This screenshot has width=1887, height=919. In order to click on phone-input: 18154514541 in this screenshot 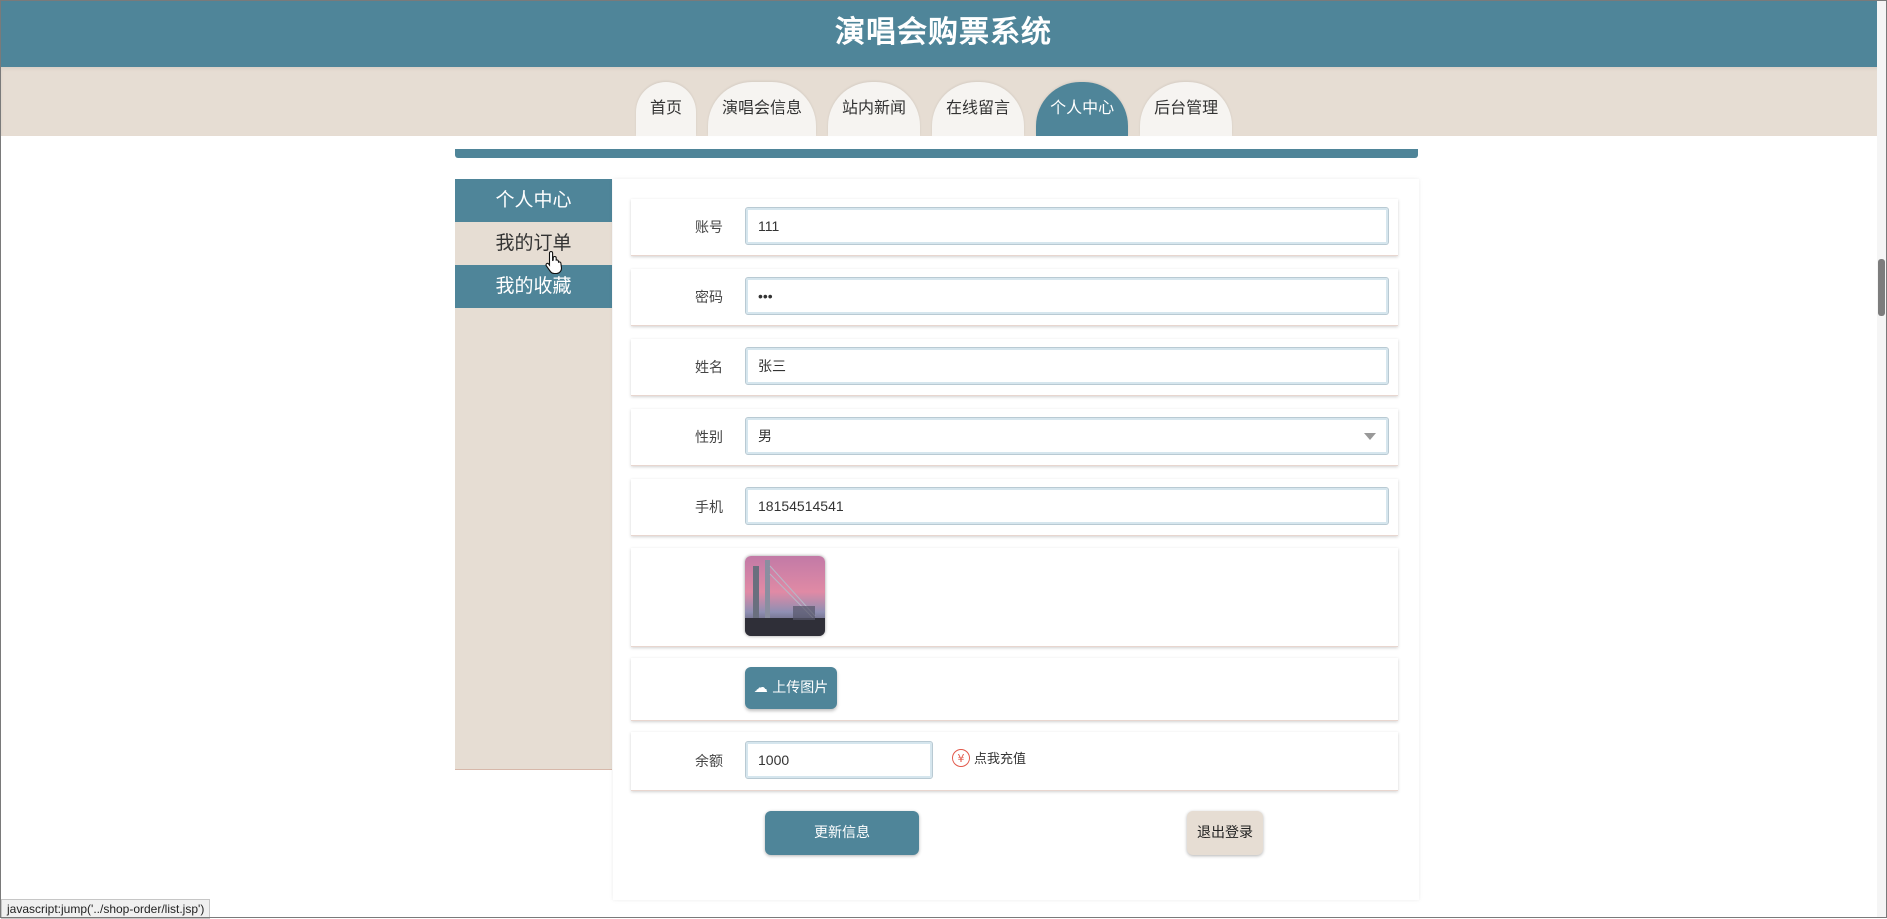, I will do `click(1067, 506)`.